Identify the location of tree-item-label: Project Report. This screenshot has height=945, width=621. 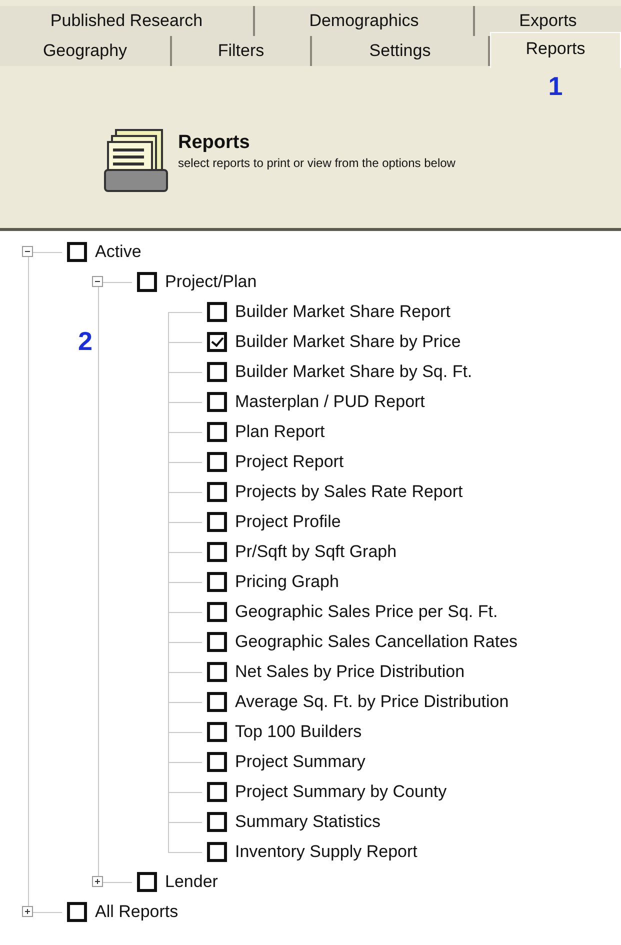
(289, 462).